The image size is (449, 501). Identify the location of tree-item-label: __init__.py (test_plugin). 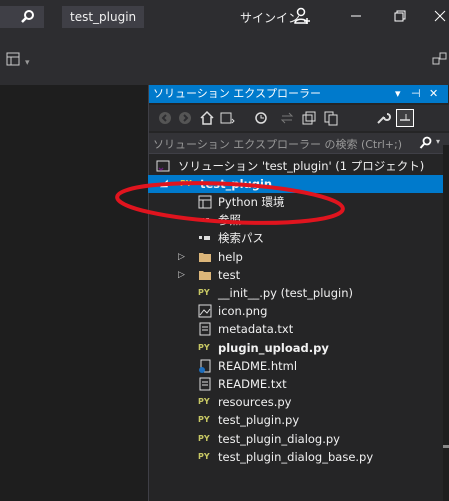
(285, 293).